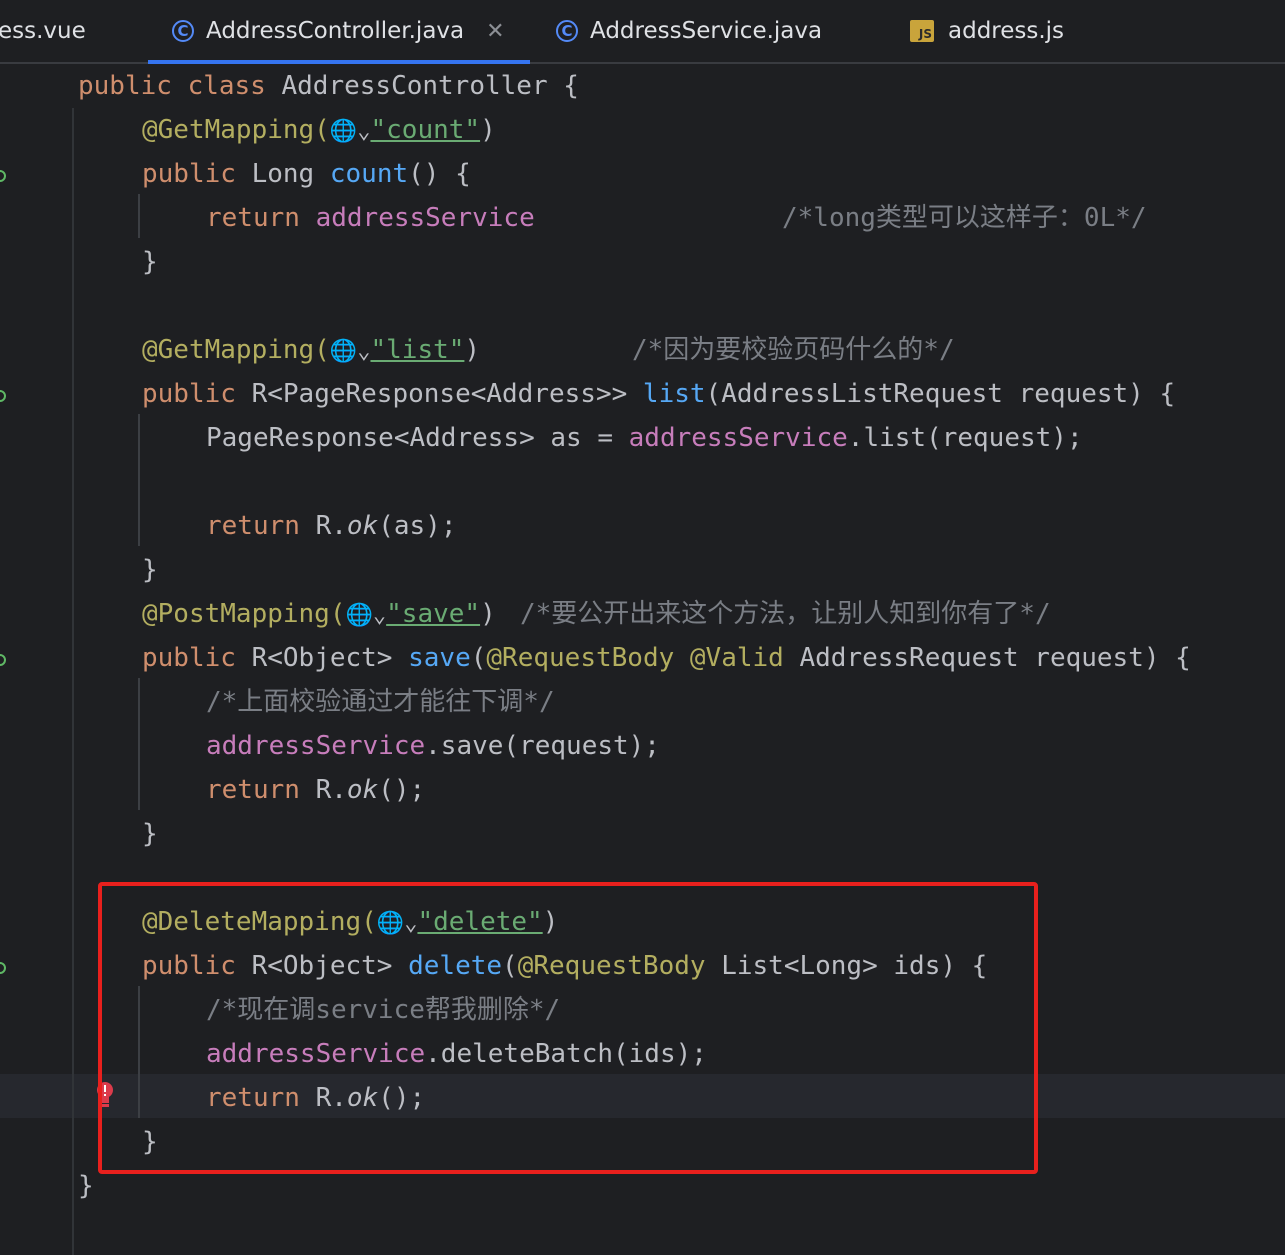 This screenshot has height=1255, width=1285. What do you see at coordinates (793, 350) in the screenshot?
I see `code-comment: /*因为要校验页码什么的*/` at bounding box center [793, 350].